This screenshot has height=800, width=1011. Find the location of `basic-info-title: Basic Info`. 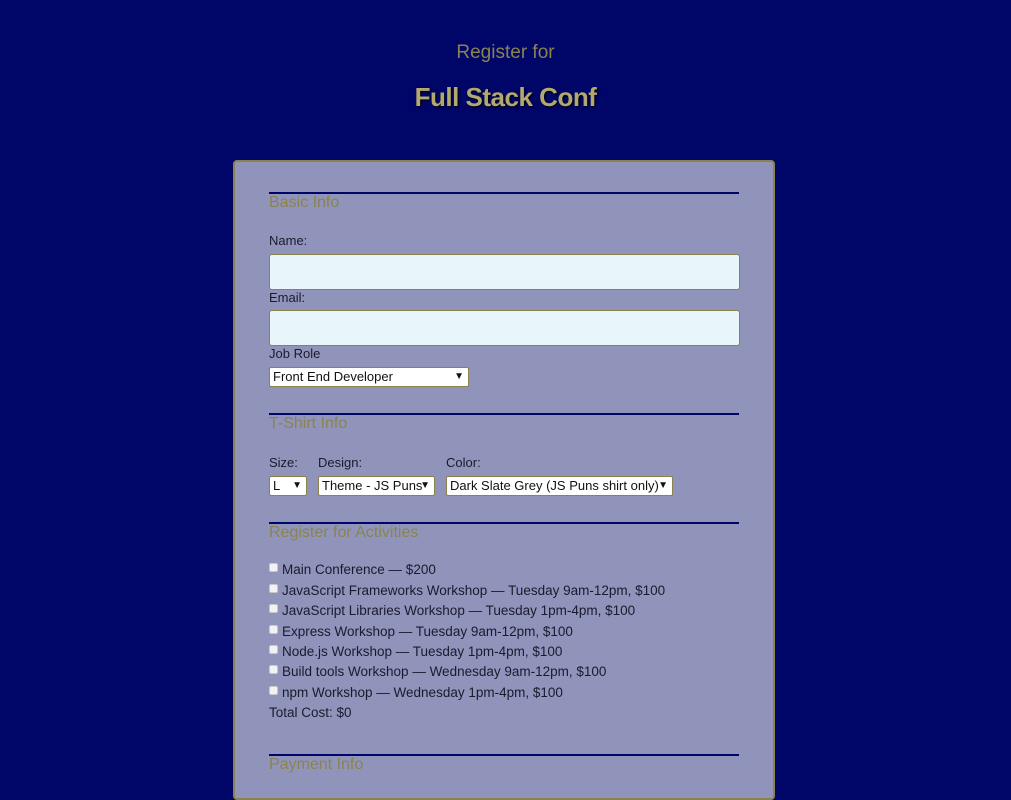

basic-info-title: Basic Info is located at coordinates (304, 202).